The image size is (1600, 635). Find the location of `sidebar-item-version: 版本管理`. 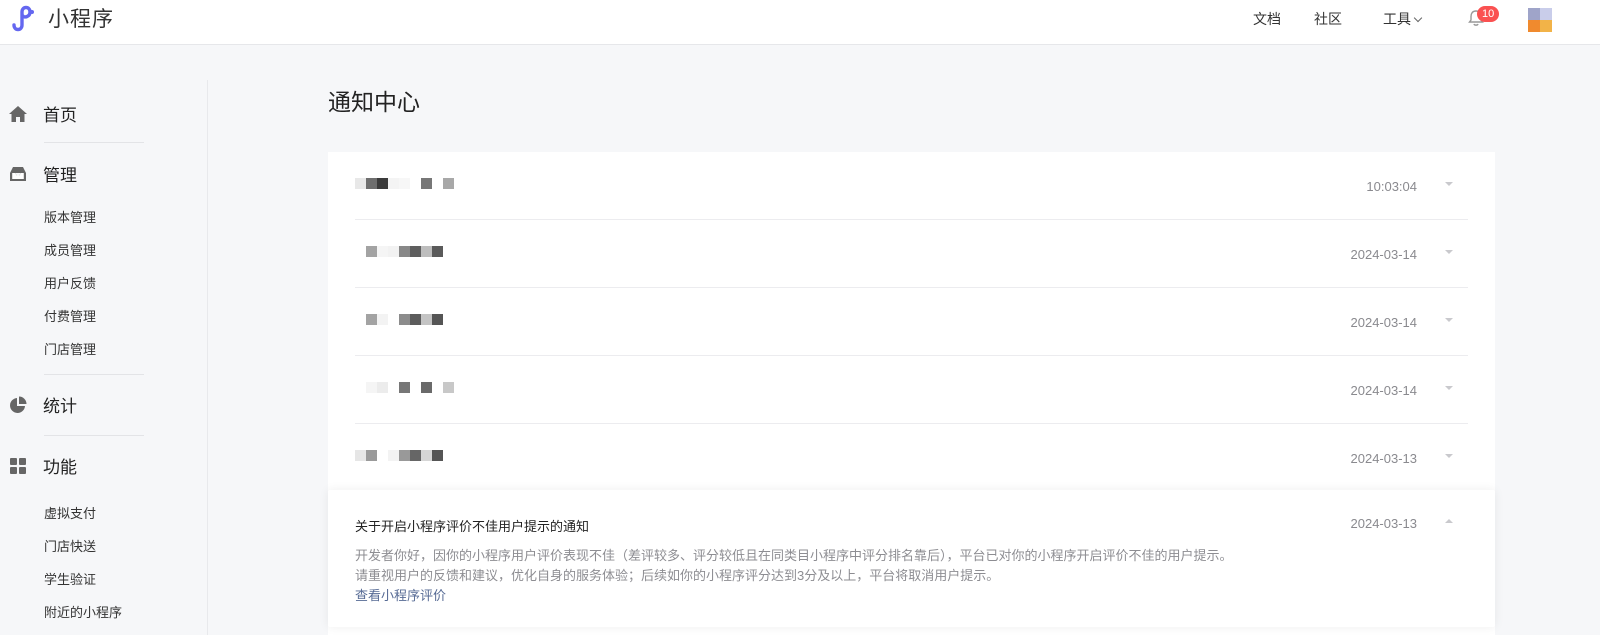

sidebar-item-version: 版本管理 is located at coordinates (70, 216).